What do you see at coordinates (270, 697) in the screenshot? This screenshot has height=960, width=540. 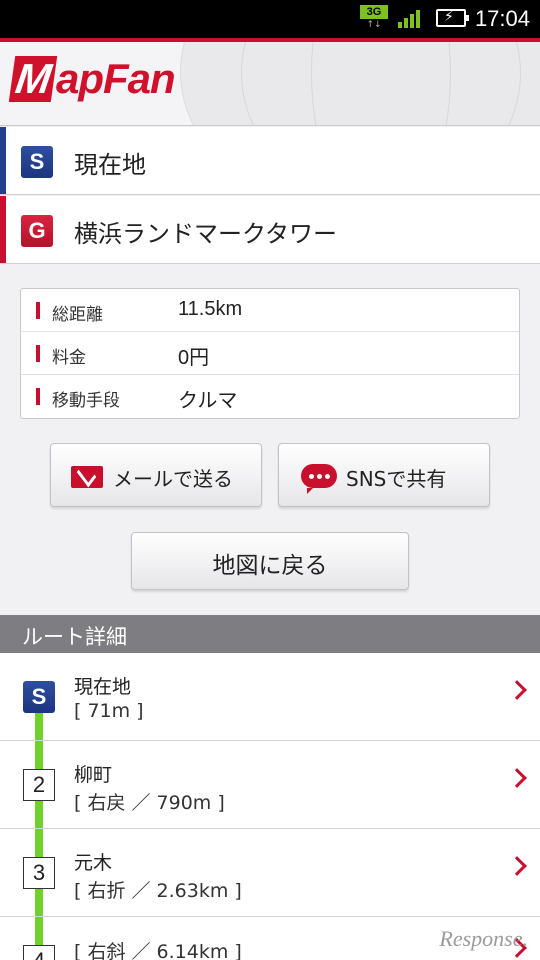 I see `route-step: S 現在地 [ 71m ]` at bounding box center [270, 697].